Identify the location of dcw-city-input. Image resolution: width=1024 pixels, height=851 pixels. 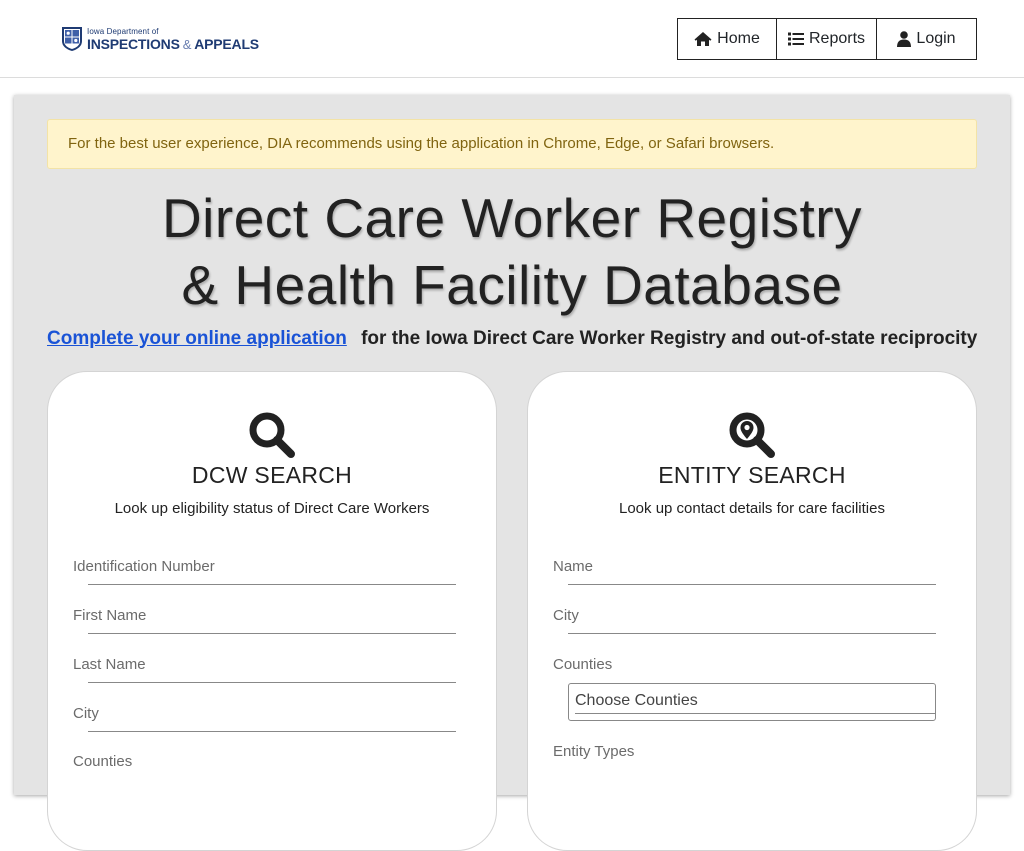
(274, 716).